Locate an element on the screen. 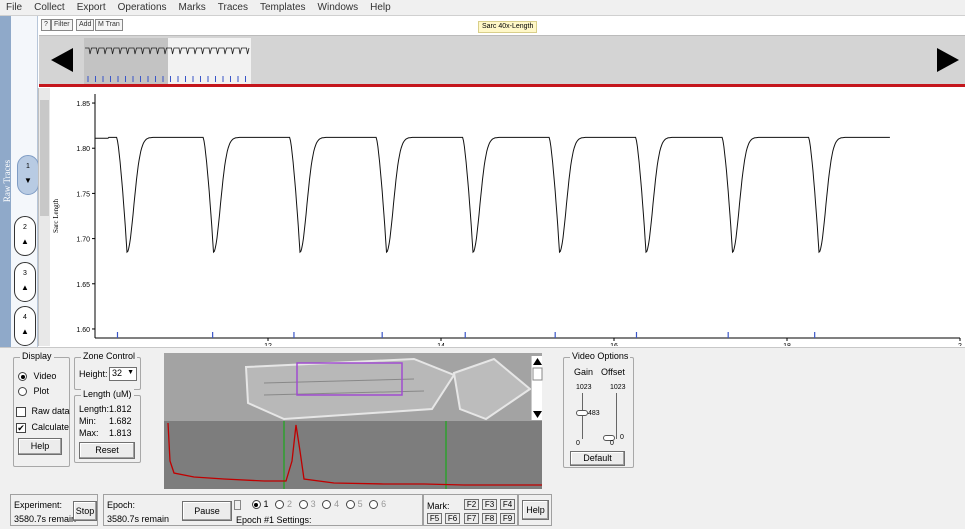  trace-button-2: 2 ▲ is located at coordinates (25, 236).